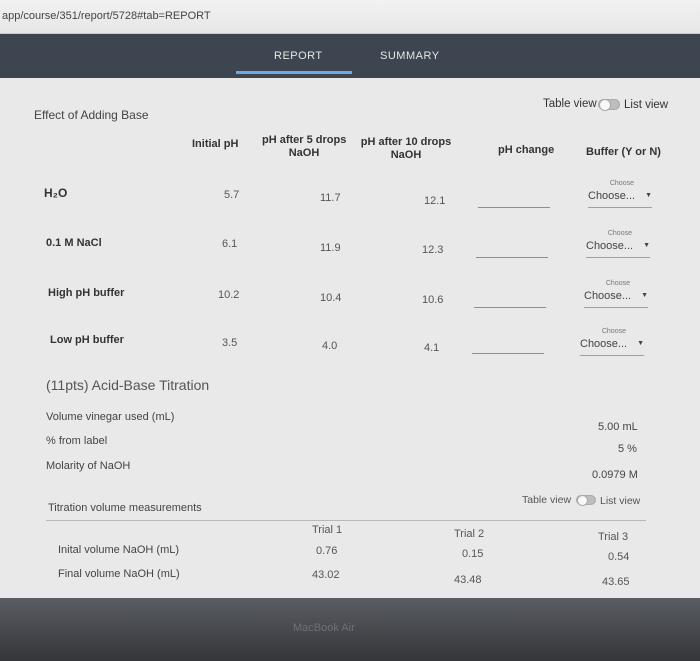  Describe the element at coordinates (74, 243) in the screenshot. I see `row-label: 0.1 M NaCl` at that location.